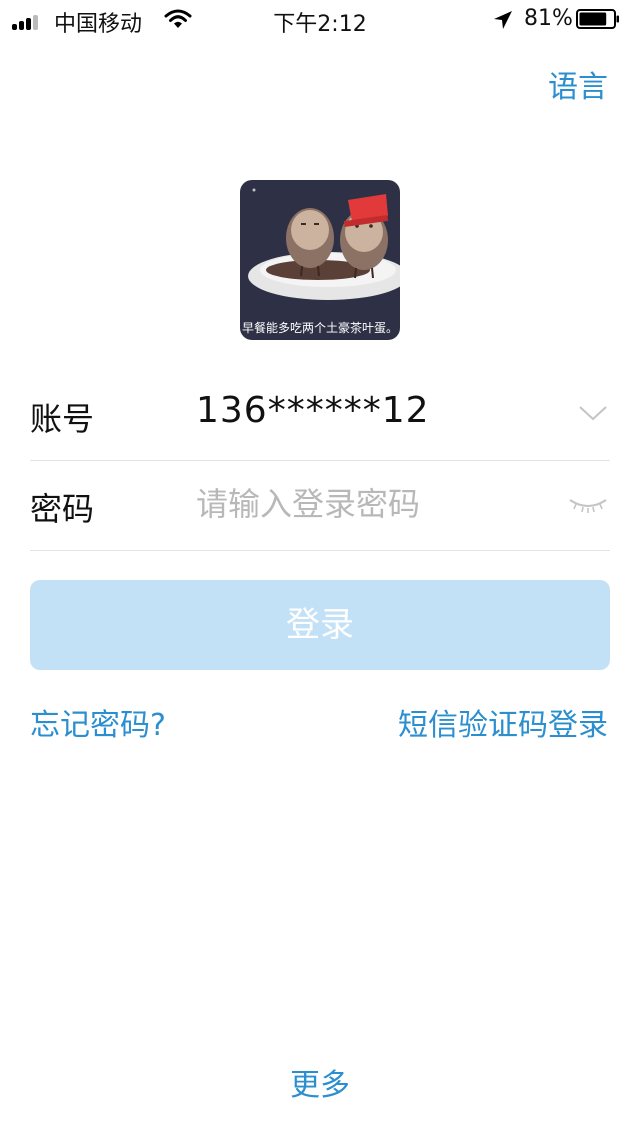 The width and height of the screenshot is (640, 1136). I want to click on account-row: 账号 136******12, so click(320, 415).